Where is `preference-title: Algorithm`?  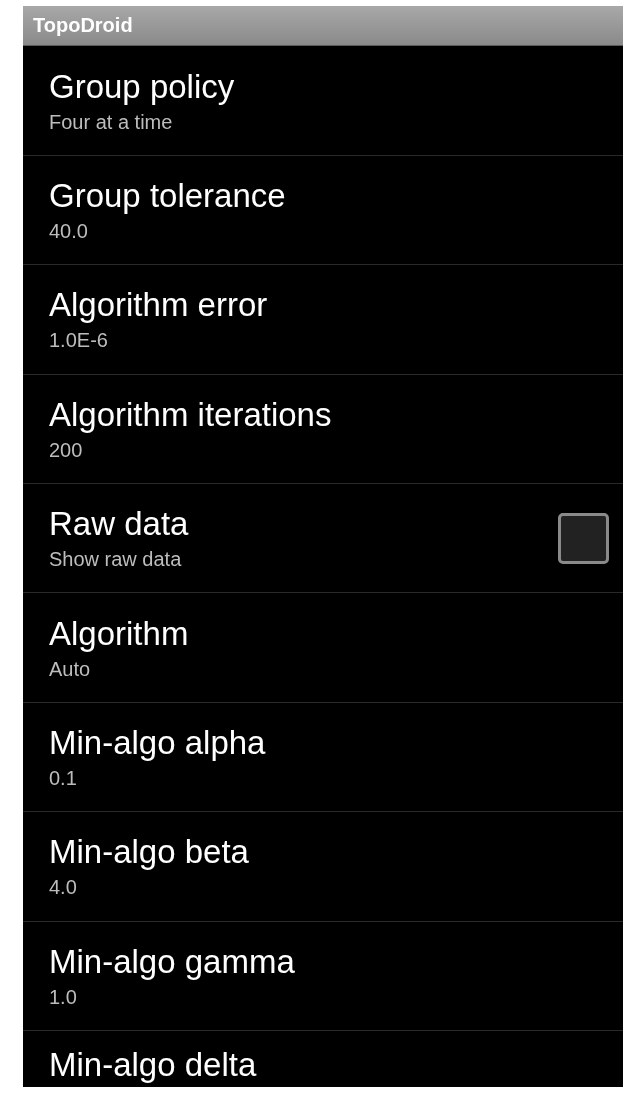
preference-title: Algorithm is located at coordinates (119, 633).